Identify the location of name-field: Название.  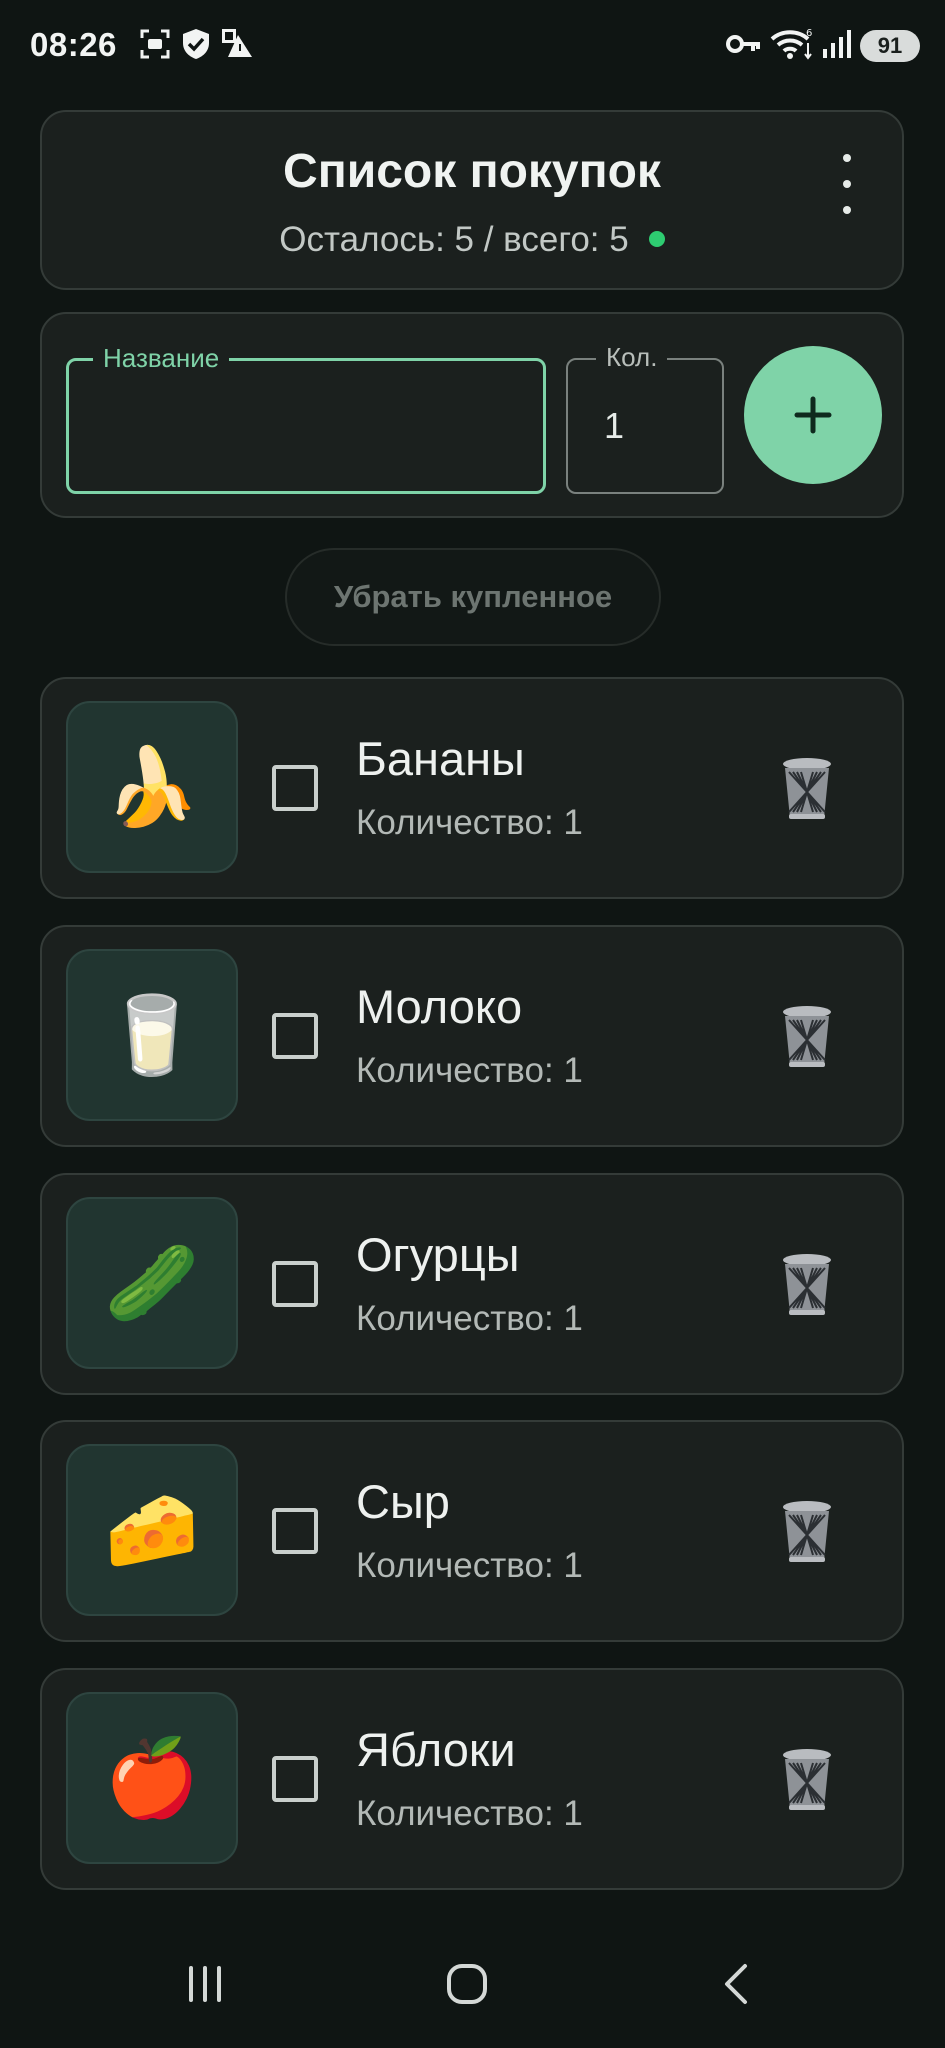
(306, 418).